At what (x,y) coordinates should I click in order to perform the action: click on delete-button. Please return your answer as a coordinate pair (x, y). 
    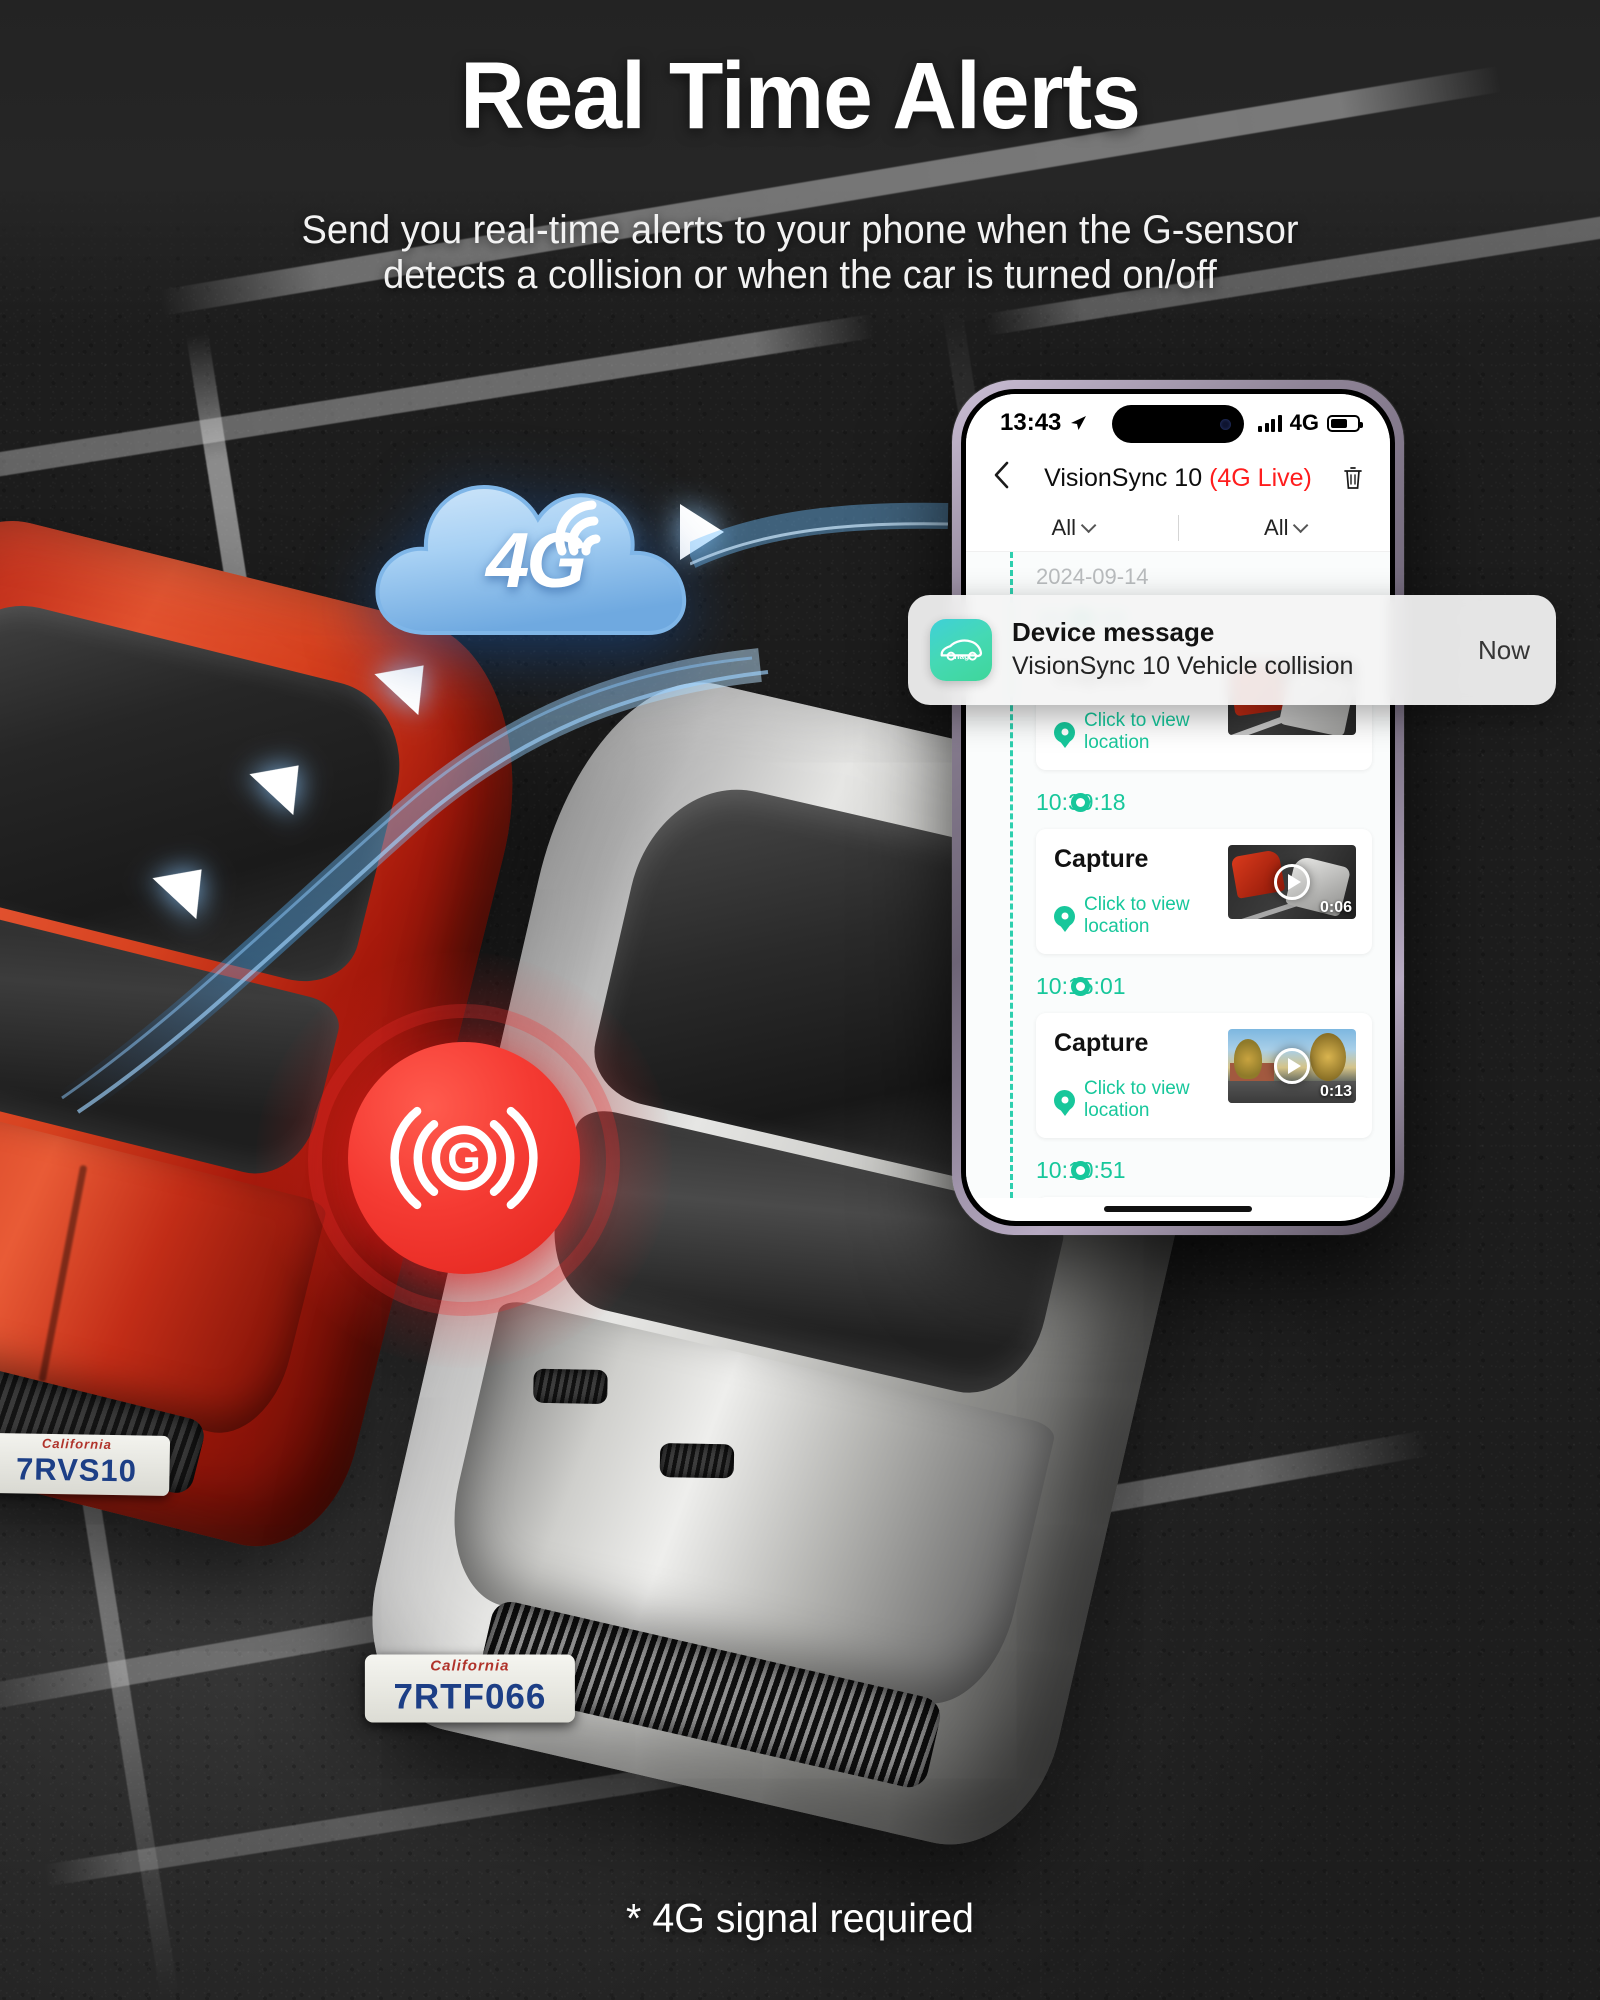
    Looking at the image, I should click on (1344, 478).